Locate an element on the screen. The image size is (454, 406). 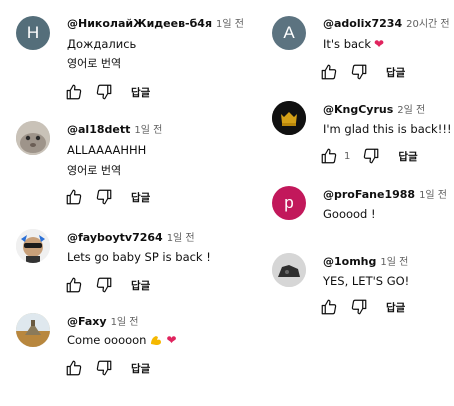
avatar-letter: Н is located at coordinates (33, 32).